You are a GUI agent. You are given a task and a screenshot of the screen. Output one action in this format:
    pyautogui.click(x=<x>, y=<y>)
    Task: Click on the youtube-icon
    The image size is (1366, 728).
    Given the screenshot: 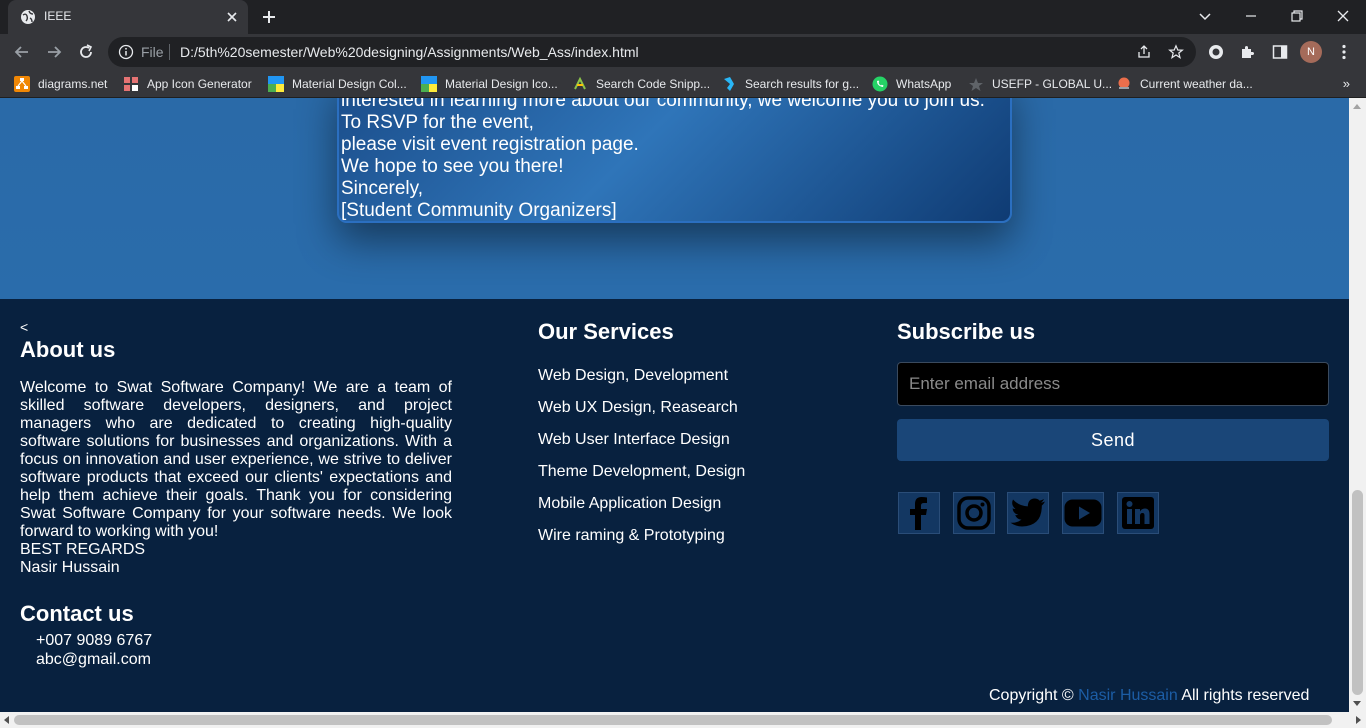 What is the action you would take?
    pyautogui.click(x=1083, y=513)
    